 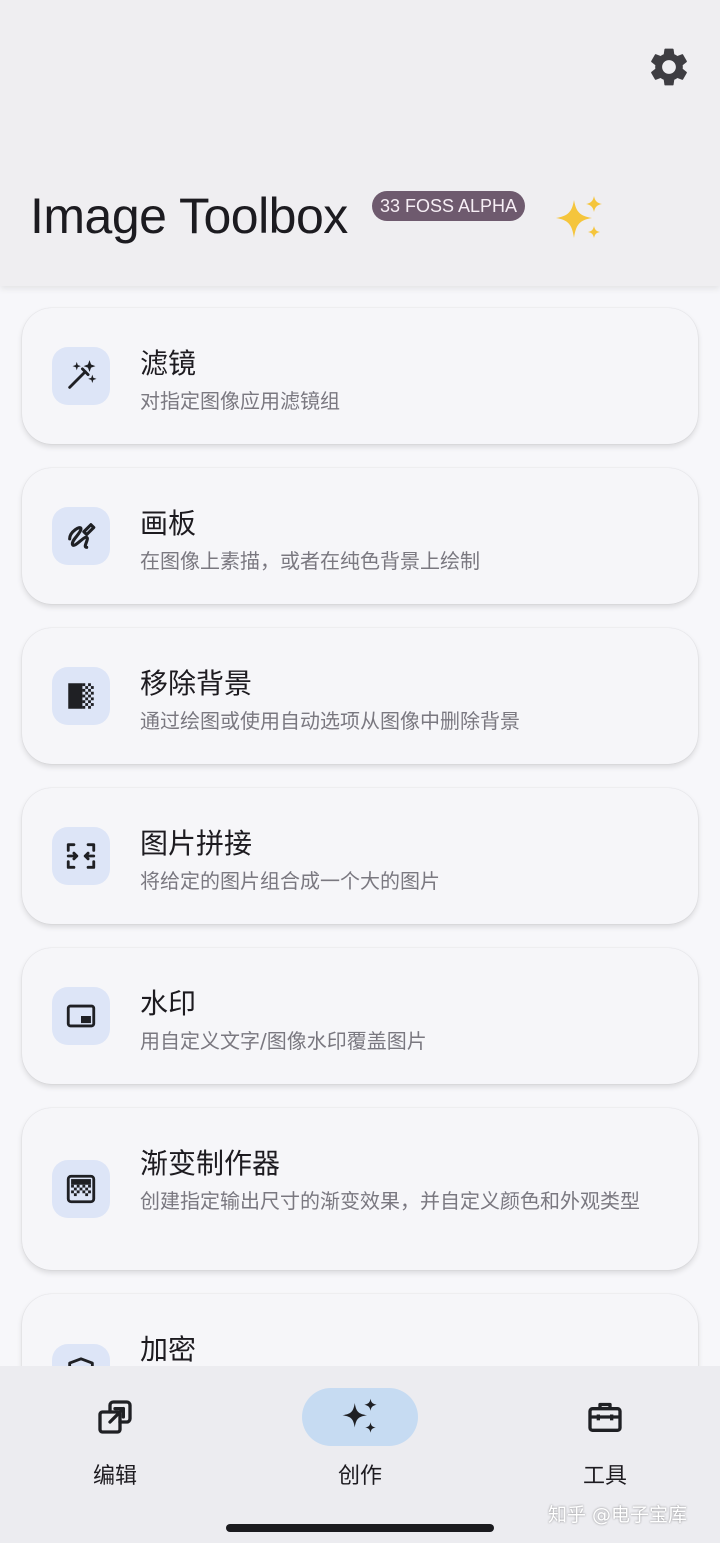 I want to click on nav-item-tools: 工具, so click(x=605, y=1438).